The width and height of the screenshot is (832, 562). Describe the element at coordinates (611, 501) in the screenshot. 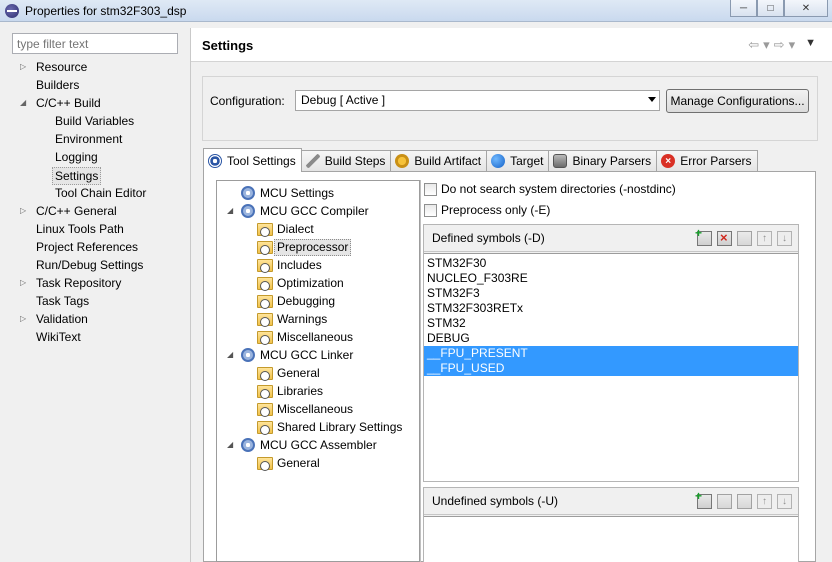

I see `undefined-symbols-header: Undefined symbols (-U) ↑ ↓` at that location.